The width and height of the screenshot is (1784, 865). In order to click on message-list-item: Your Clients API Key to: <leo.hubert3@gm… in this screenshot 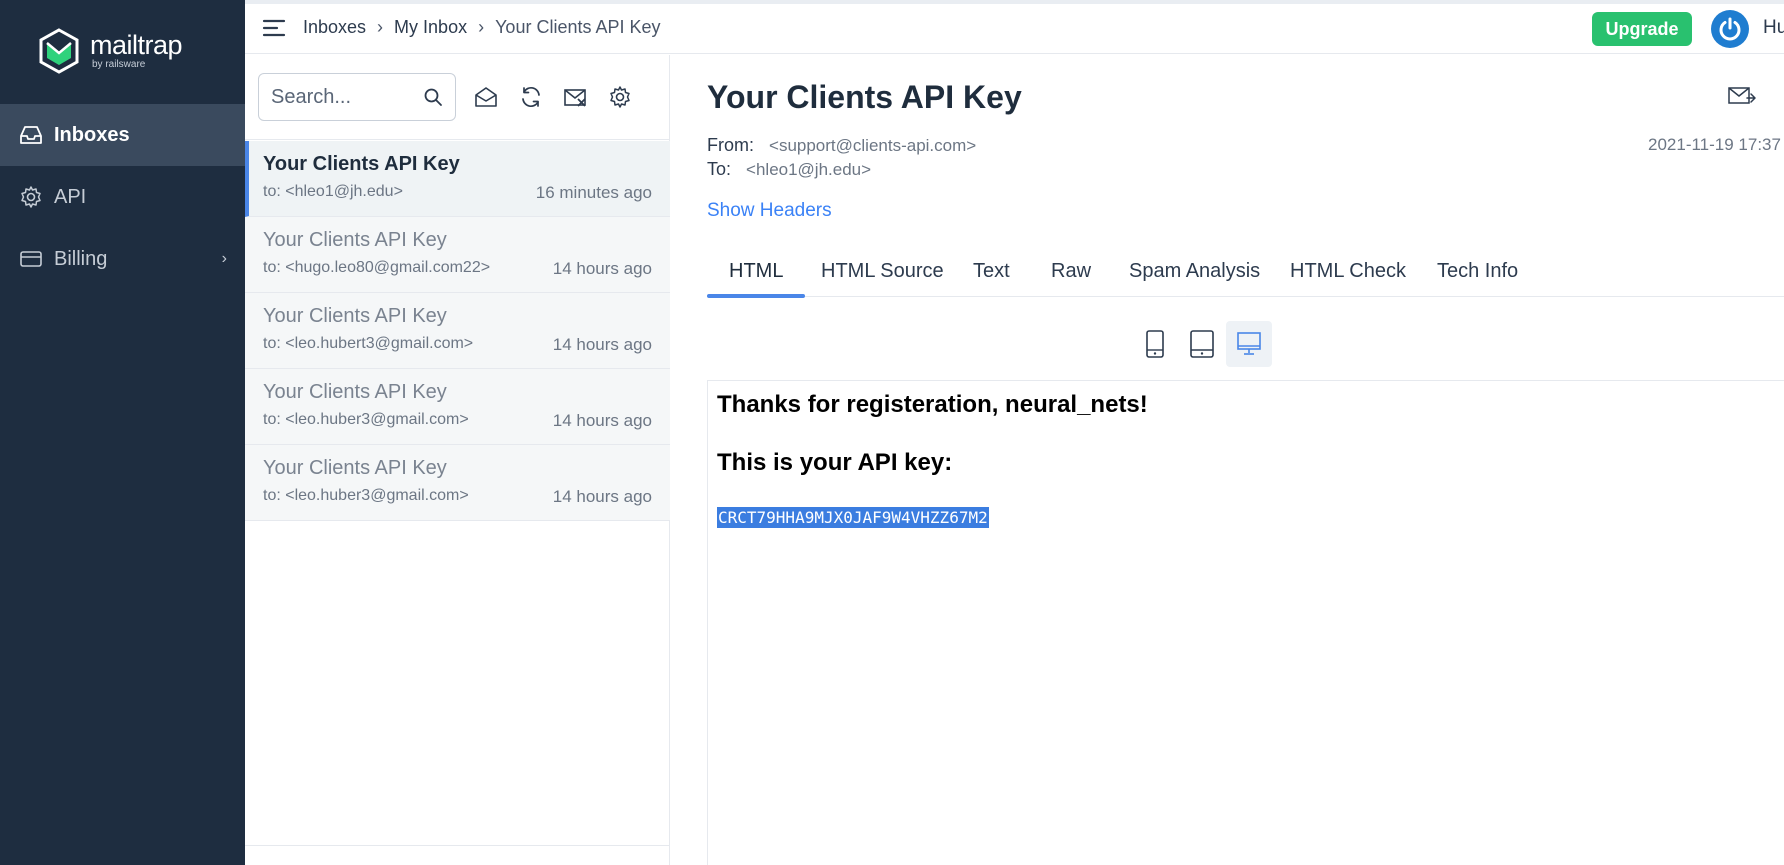, I will do `click(457, 331)`.